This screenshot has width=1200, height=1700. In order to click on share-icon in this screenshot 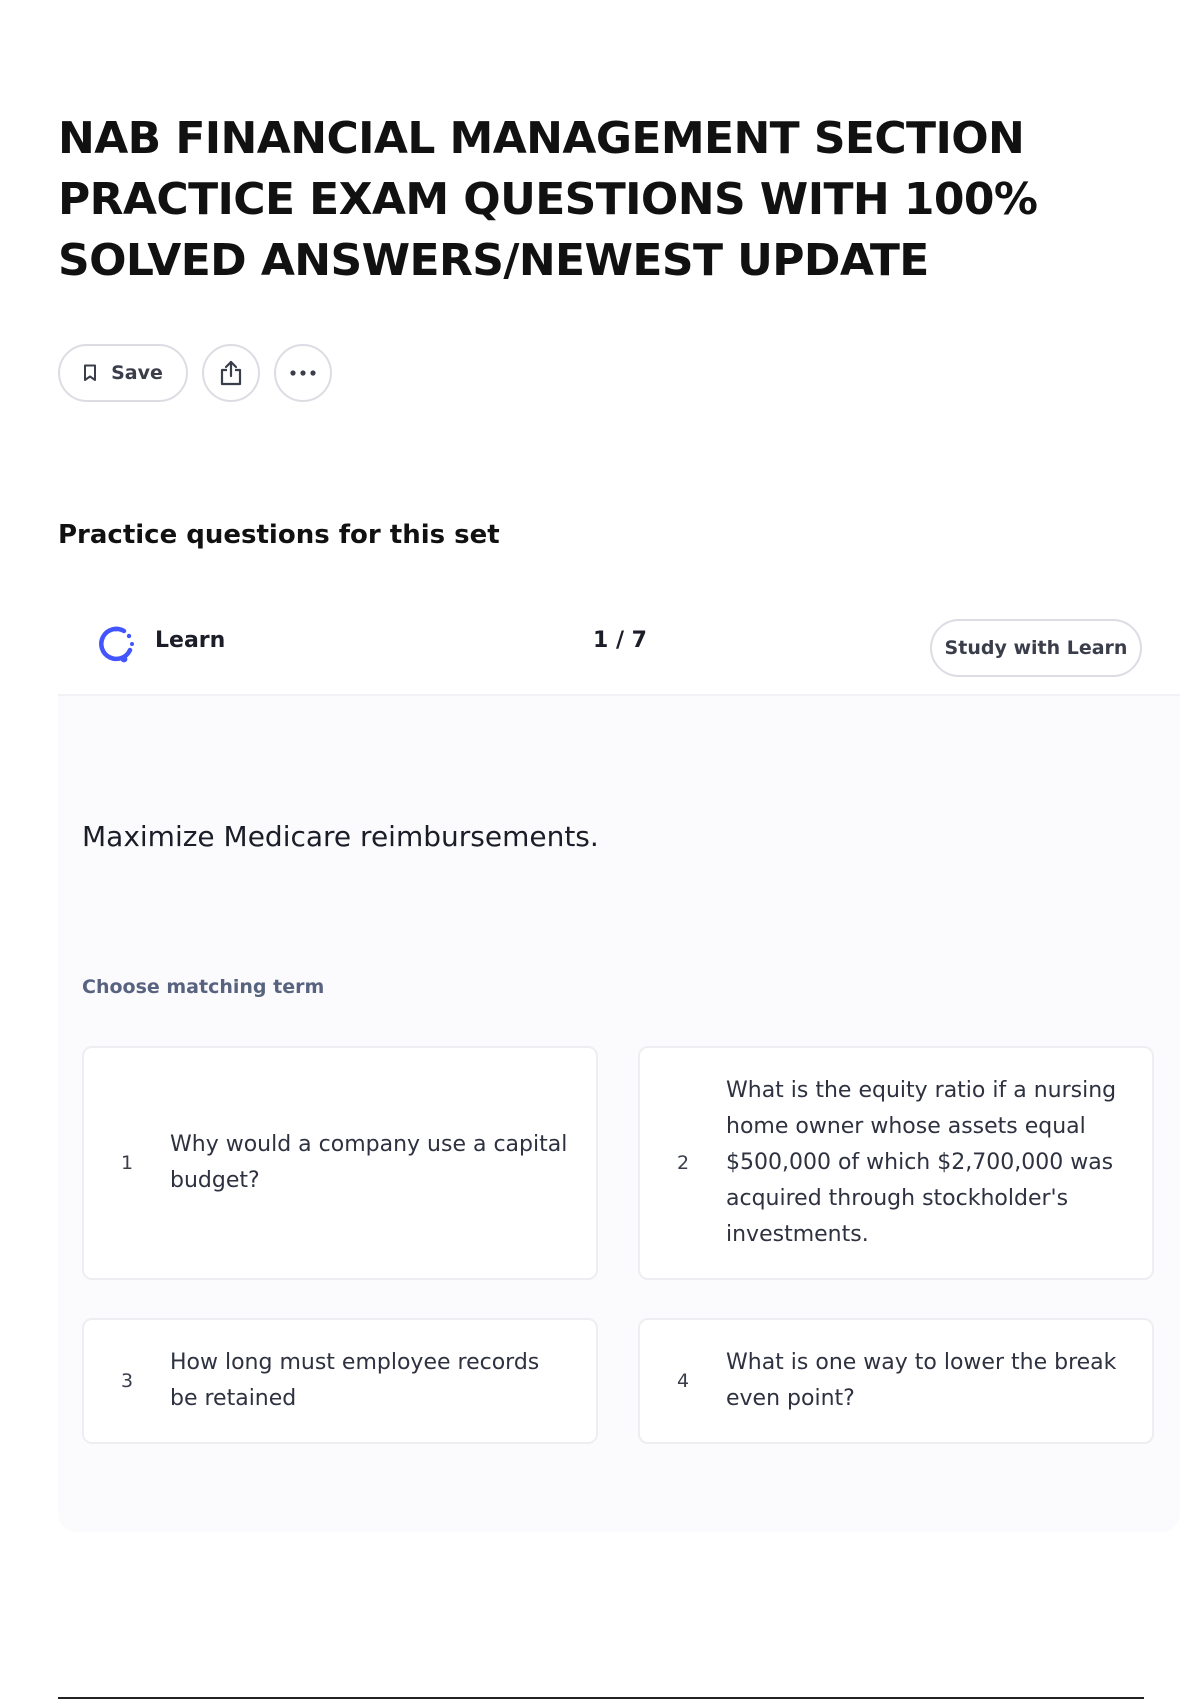, I will do `click(231, 373)`.